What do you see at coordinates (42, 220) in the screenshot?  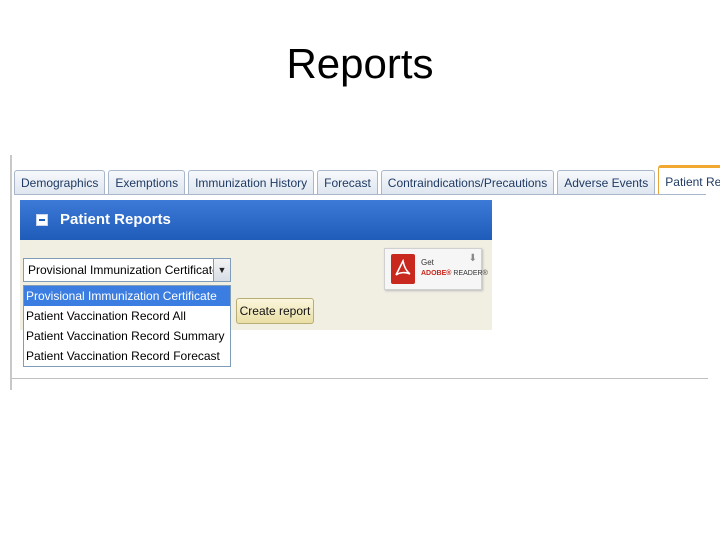 I see `collapse-icon` at bounding box center [42, 220].